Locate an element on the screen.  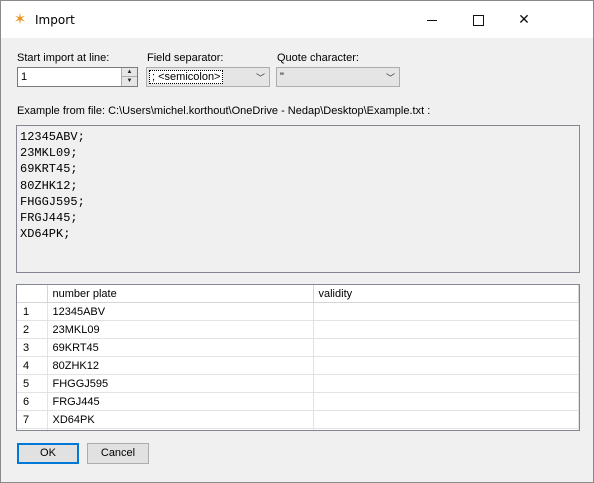
cell-number-plate: 80ZHK12 is located at coordinates (180, 365).